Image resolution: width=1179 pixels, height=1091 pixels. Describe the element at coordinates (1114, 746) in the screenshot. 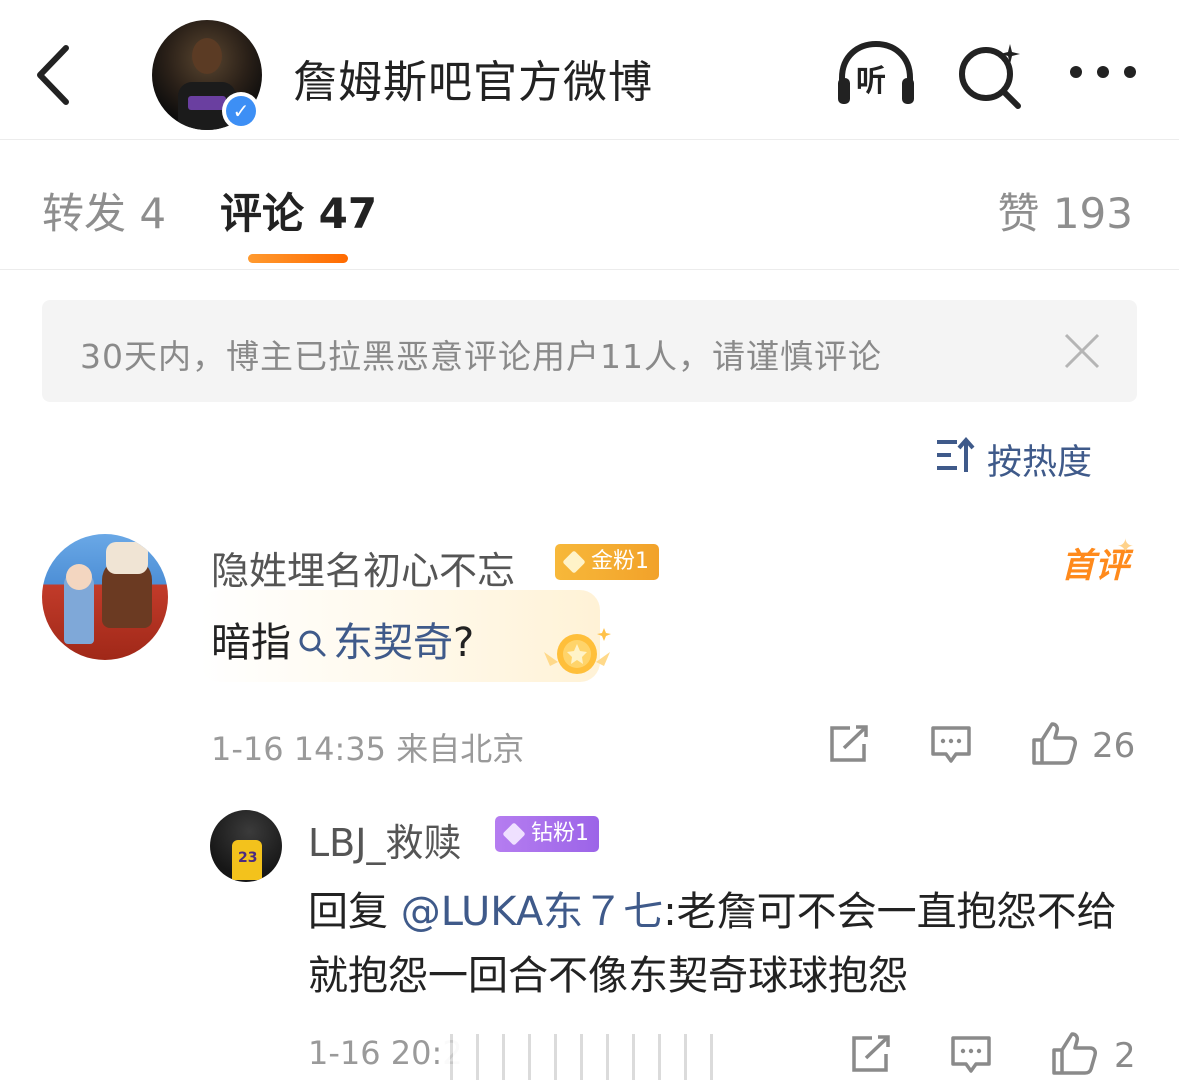

I see `like-count: 26` at that location.